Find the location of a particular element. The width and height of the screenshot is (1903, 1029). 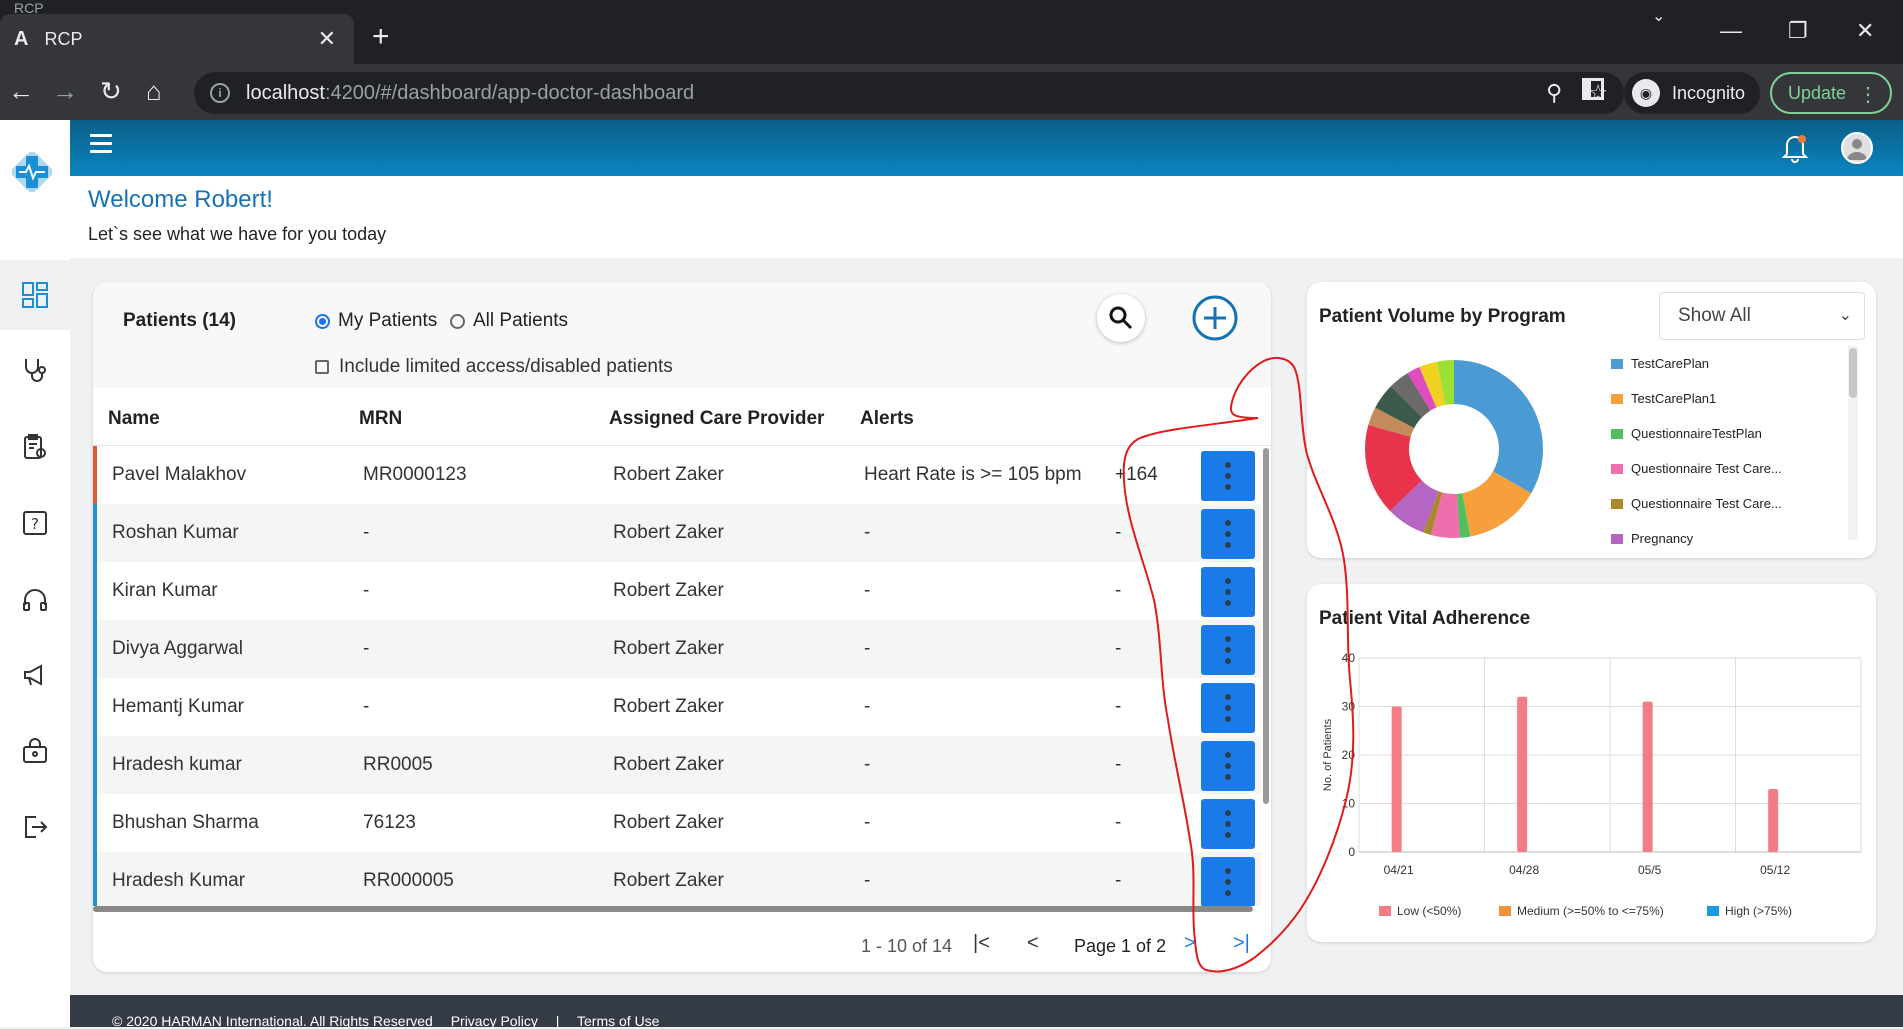

radio-unselected-icon is located at coordinates (457, 321).